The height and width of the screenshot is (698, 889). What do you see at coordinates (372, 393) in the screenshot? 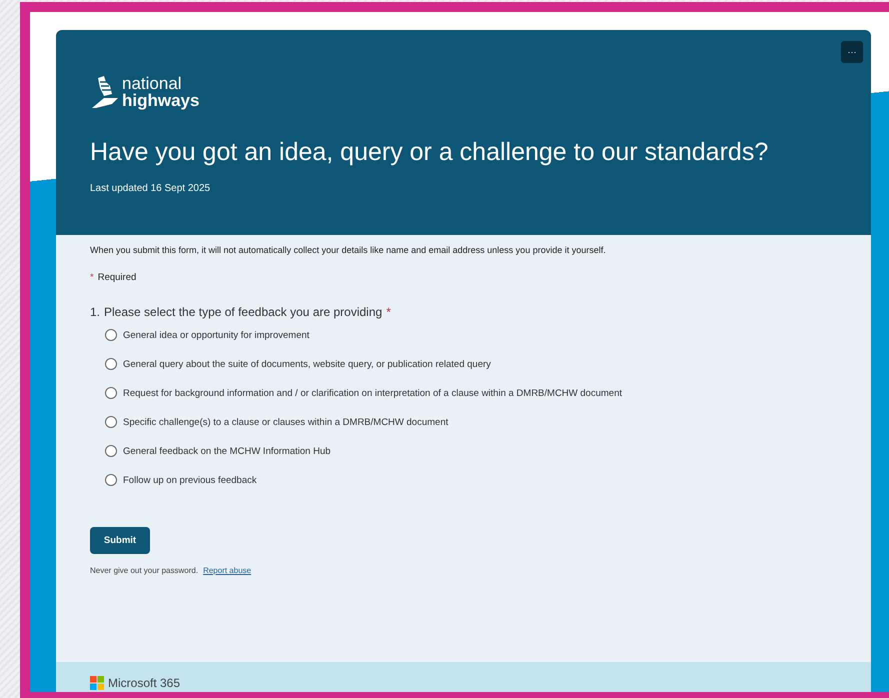
I see `option-label: Request for background information and / or clarification on interpretation of a clause within a DMRB/MCHW document` at bounding box center [372, 393].